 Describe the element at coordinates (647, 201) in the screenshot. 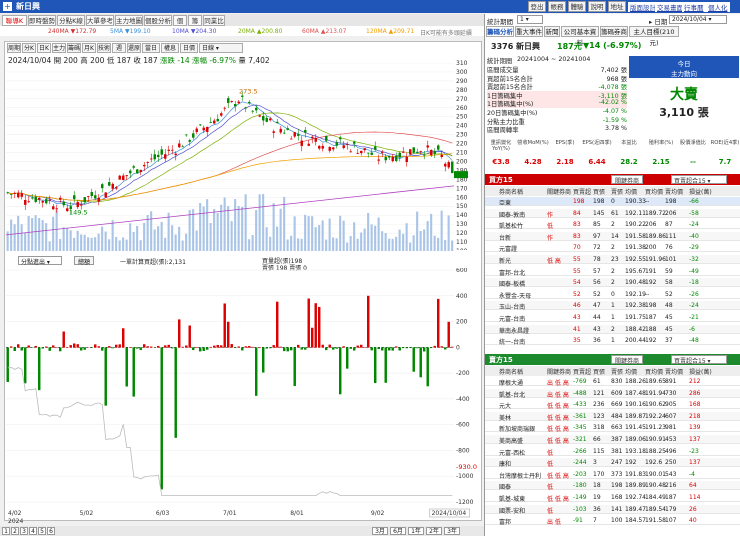

I see `broker-cell: --` at that location.